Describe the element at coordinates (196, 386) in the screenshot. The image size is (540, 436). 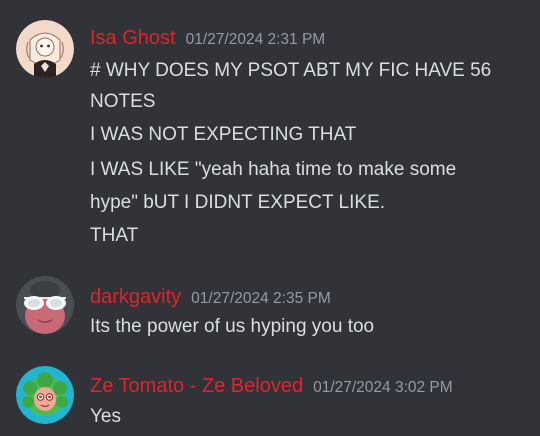
I see `username: Ze Tomato - Ze Beloved` at that location.